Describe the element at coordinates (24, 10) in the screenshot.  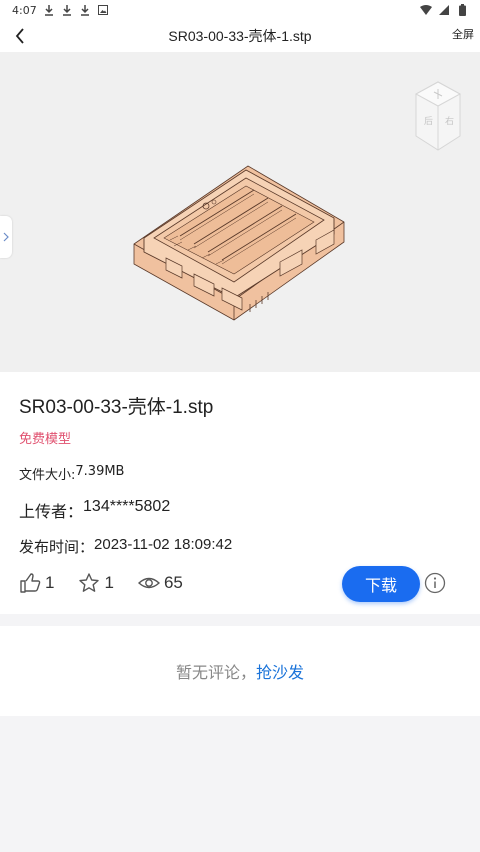
I see `status-time: 4:07` at that location.